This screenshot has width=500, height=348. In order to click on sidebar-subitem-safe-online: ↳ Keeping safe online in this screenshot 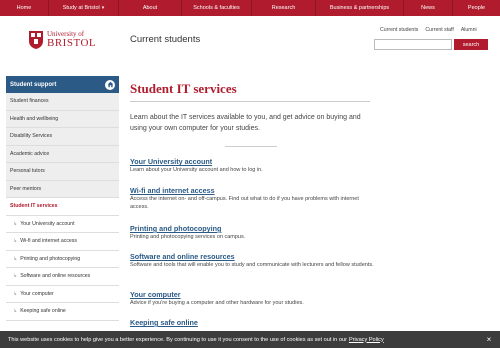, I will do `click(62, 312)`.